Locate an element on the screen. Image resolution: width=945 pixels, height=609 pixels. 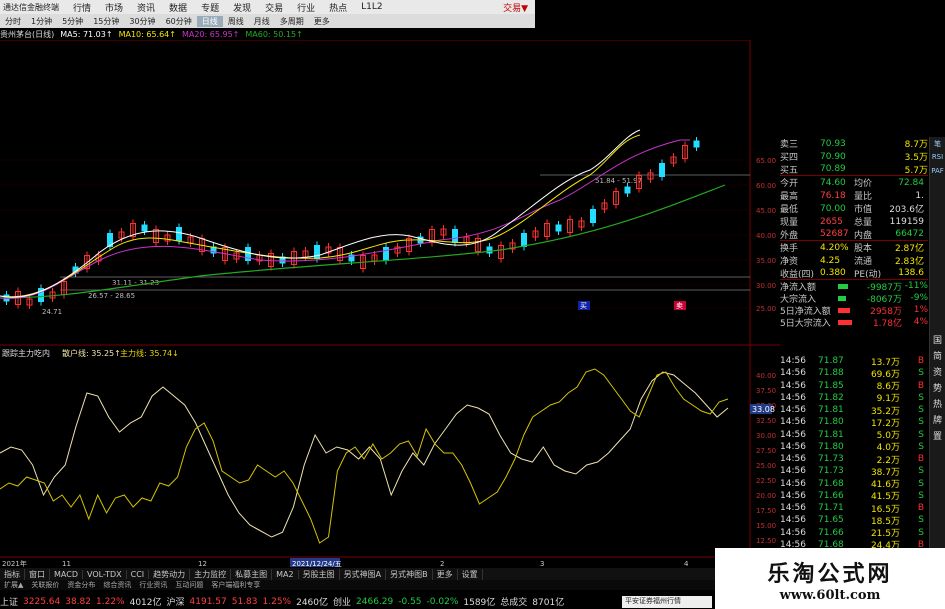
menu-item: 数据 is located at coordinates (178, 7).